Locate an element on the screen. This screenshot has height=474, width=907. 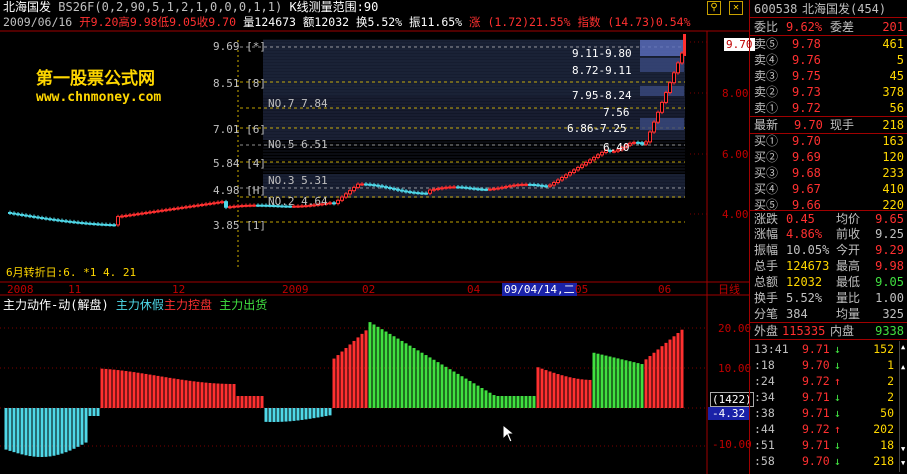
legend-control: 主力控盘 is located at coordinates (187, 305).